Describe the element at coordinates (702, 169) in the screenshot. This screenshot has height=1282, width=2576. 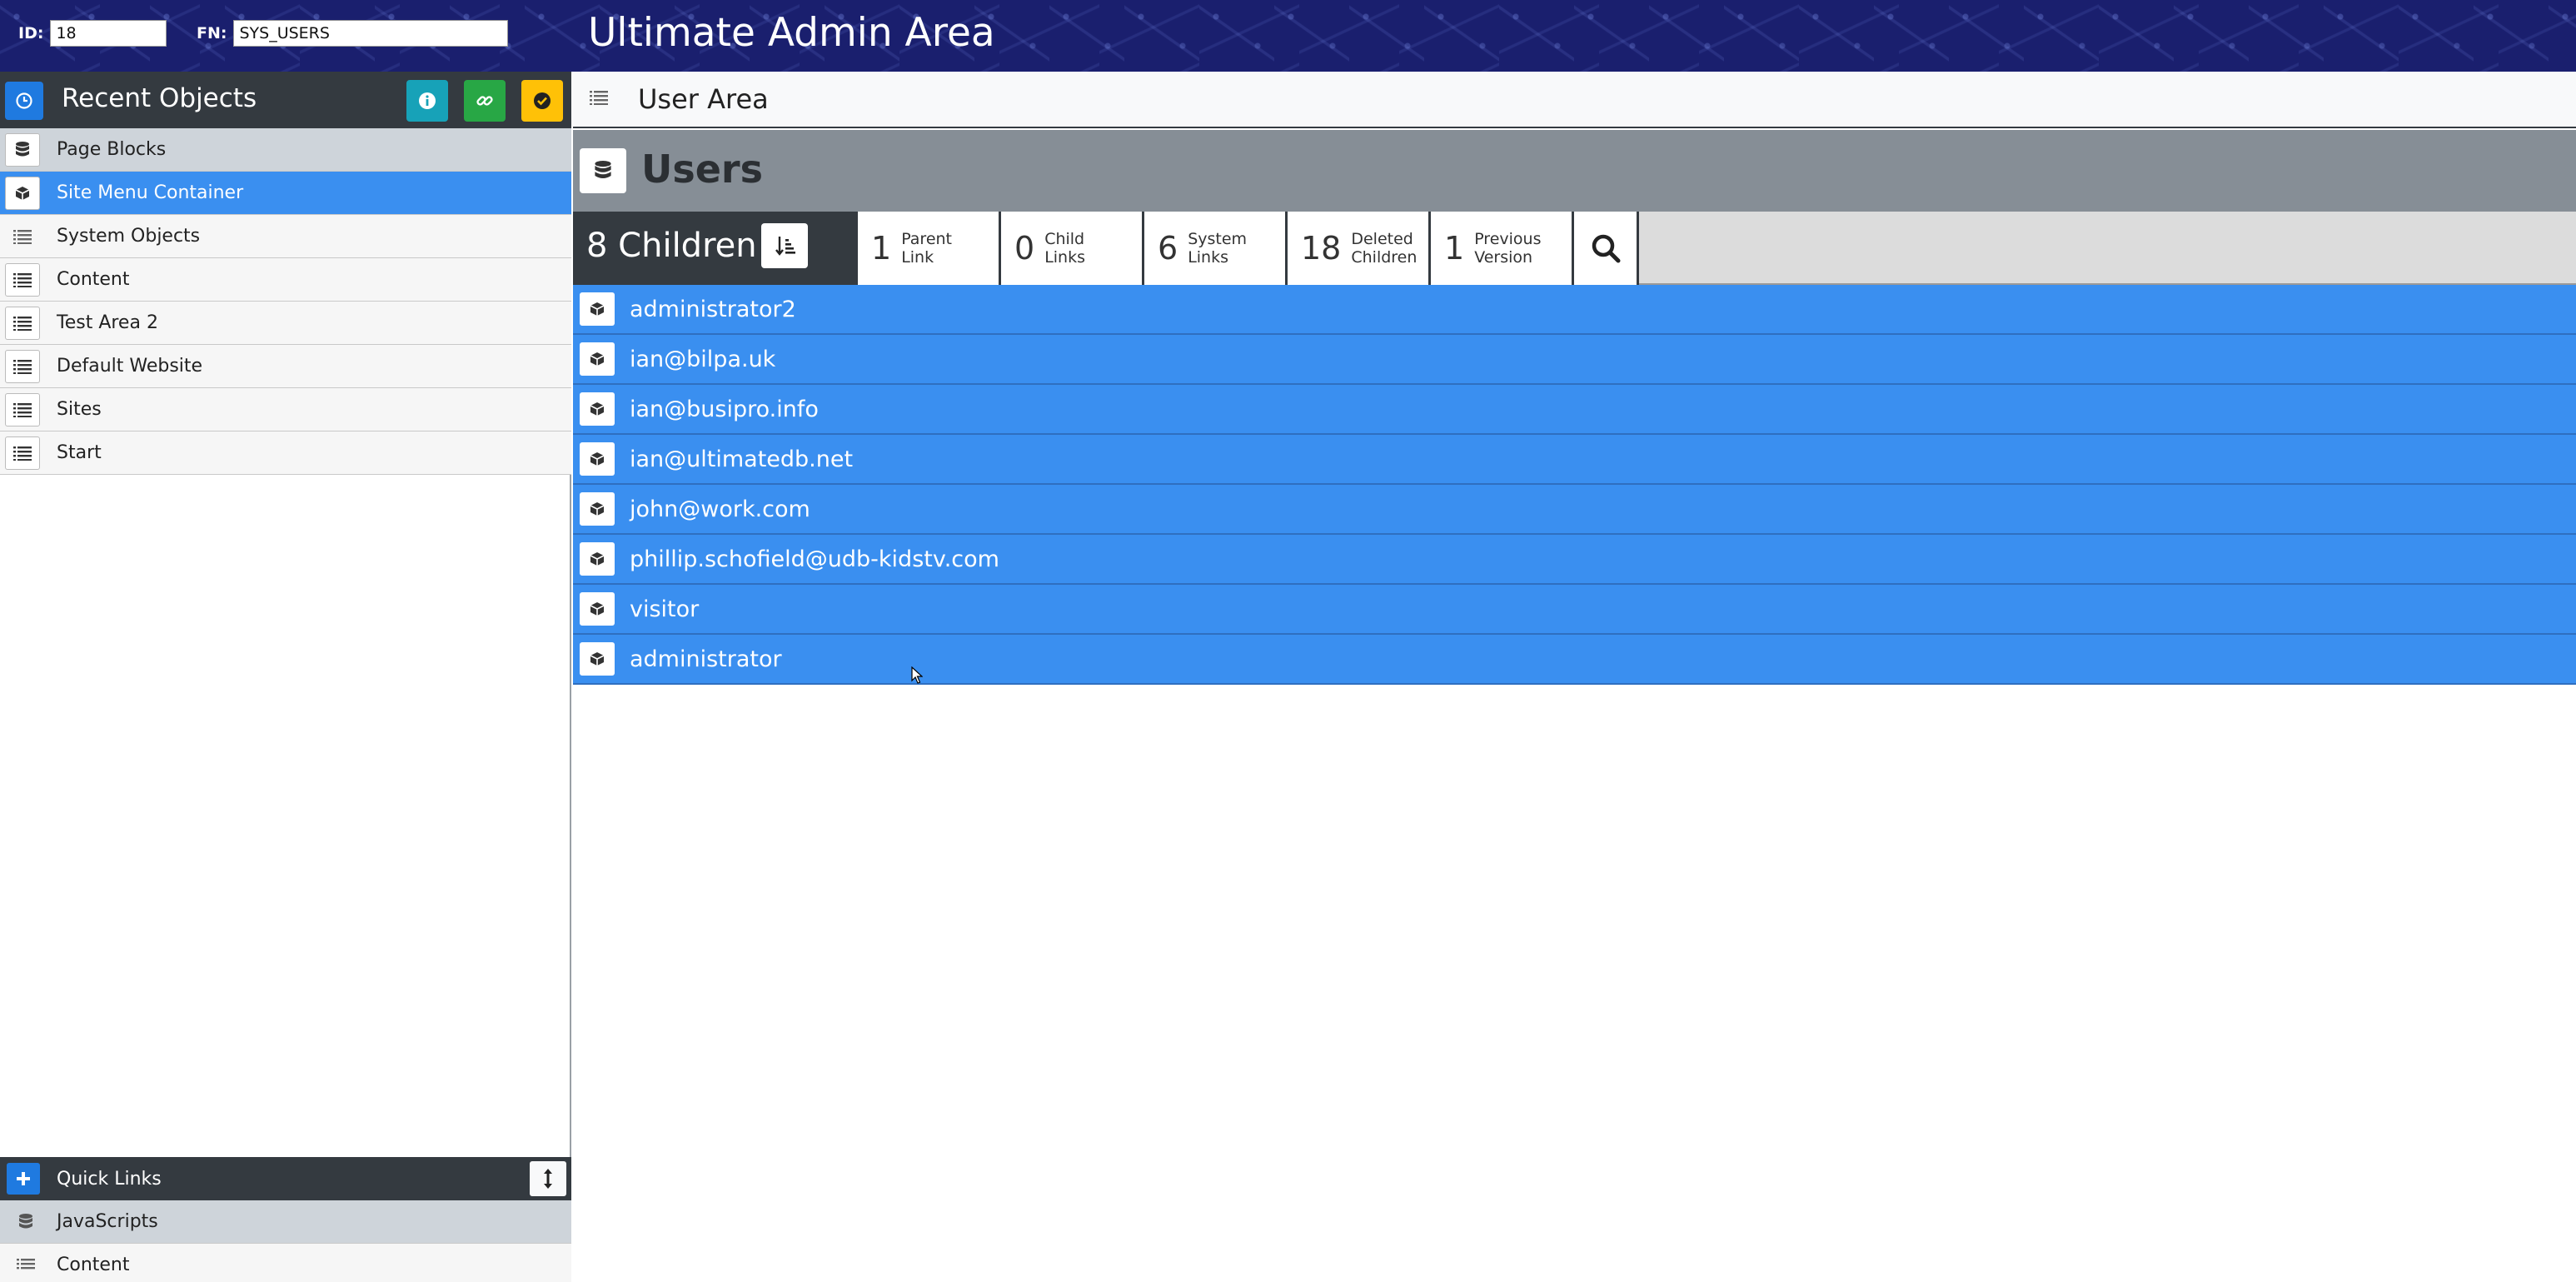
I see `page-title: Users` at that location.